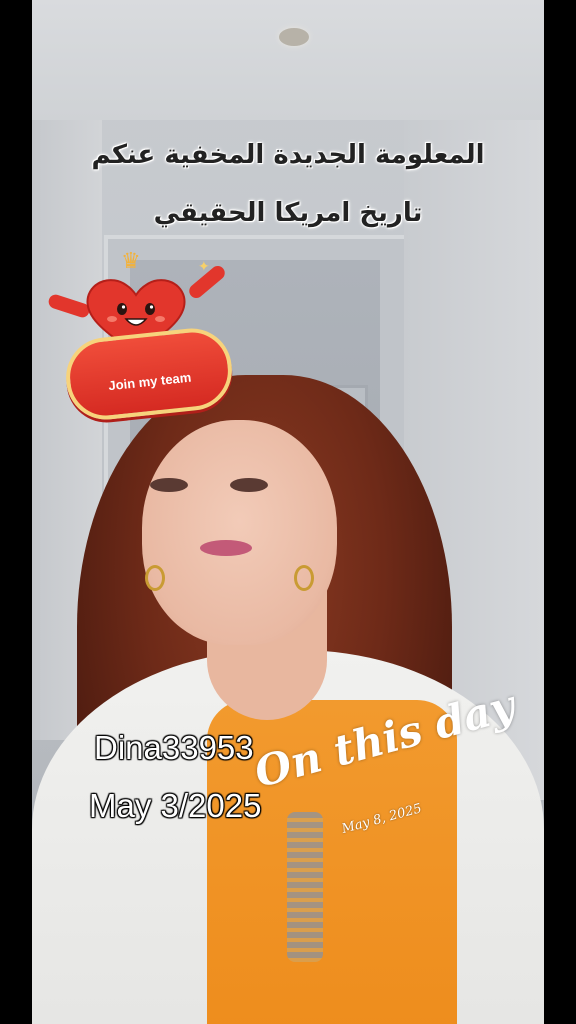 The height and width of the screenshot is (1024, 576). What do you see at coordinates (149, 381) in the screenshot?
I see `join-my-team-label: Join my team` at bounding box center [149, 381].